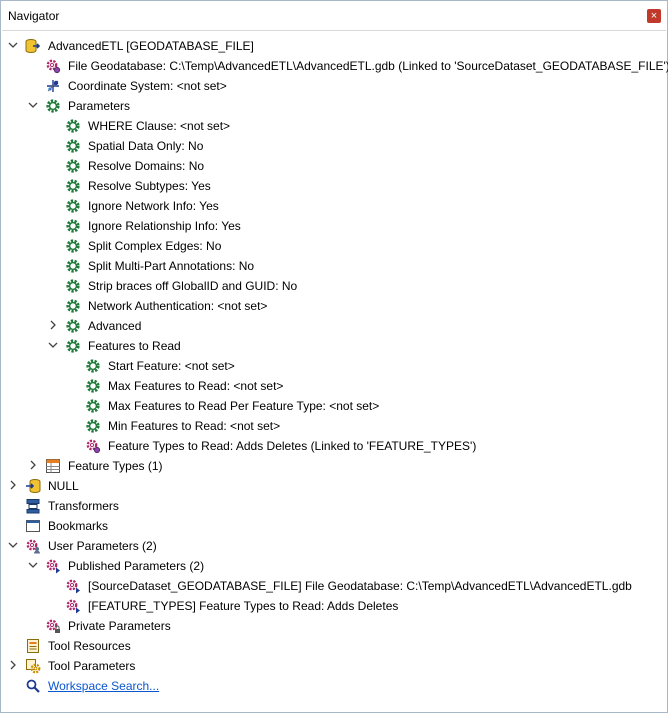  What do you see at coordinates (146, 146) in the screenshot?
I see `tree-item-label: Spatial Data Only: No` at bounding box center [146, 146].